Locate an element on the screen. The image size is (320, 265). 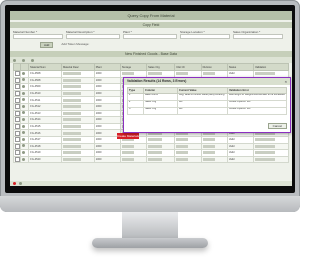
table-row: FG-4518 1000 Valid is located at coordinates (151, 146).